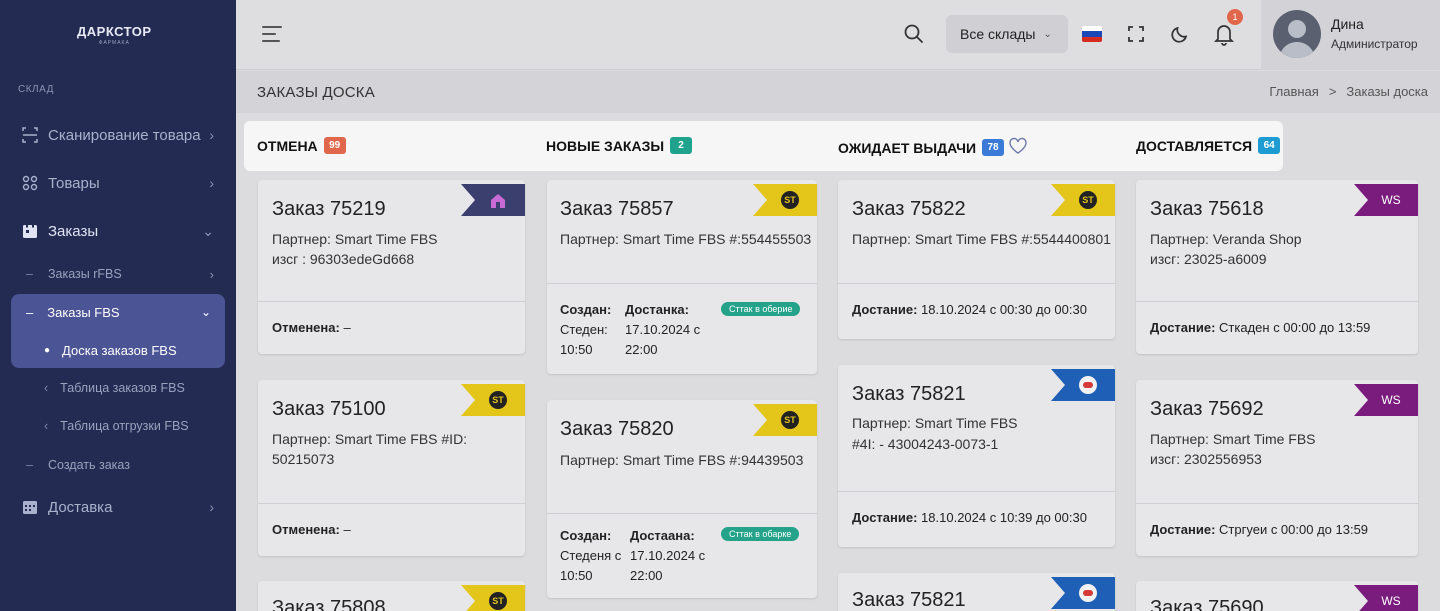 This screenshot has height=611, width=1440. I want to click on column-delivering-header: ДОСТАВЛЯЕТСЯ 64, so click(1208, 145).